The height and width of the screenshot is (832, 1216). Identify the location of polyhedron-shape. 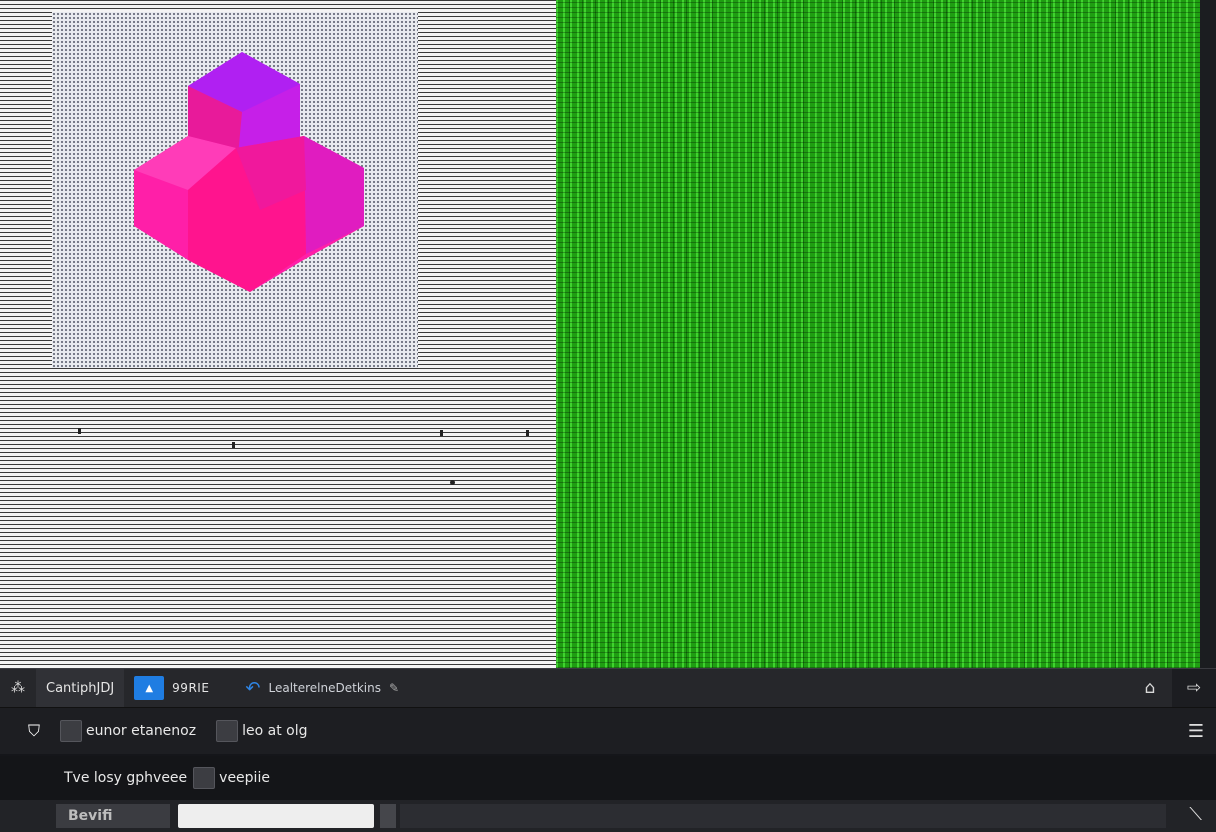
(250, 175).